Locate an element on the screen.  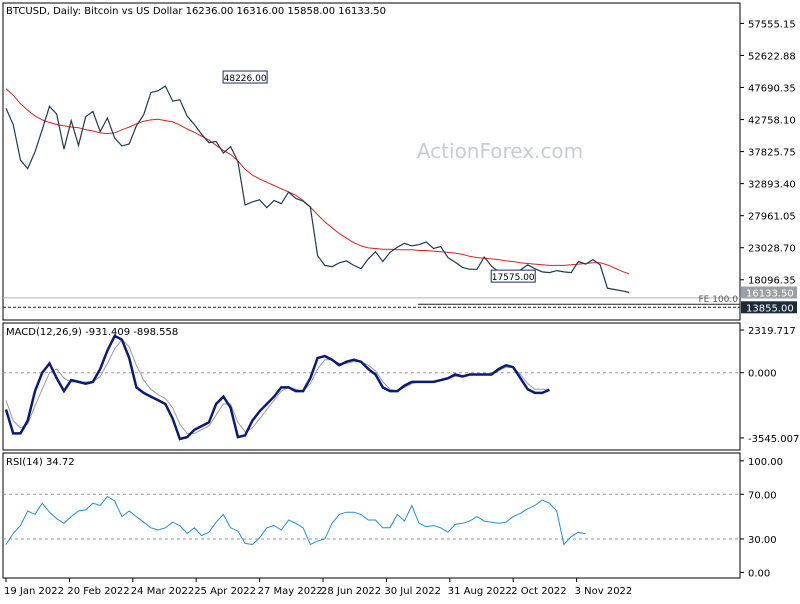
x-tick-label: 31 Aug 2022 is located at coordinates (480, 591).